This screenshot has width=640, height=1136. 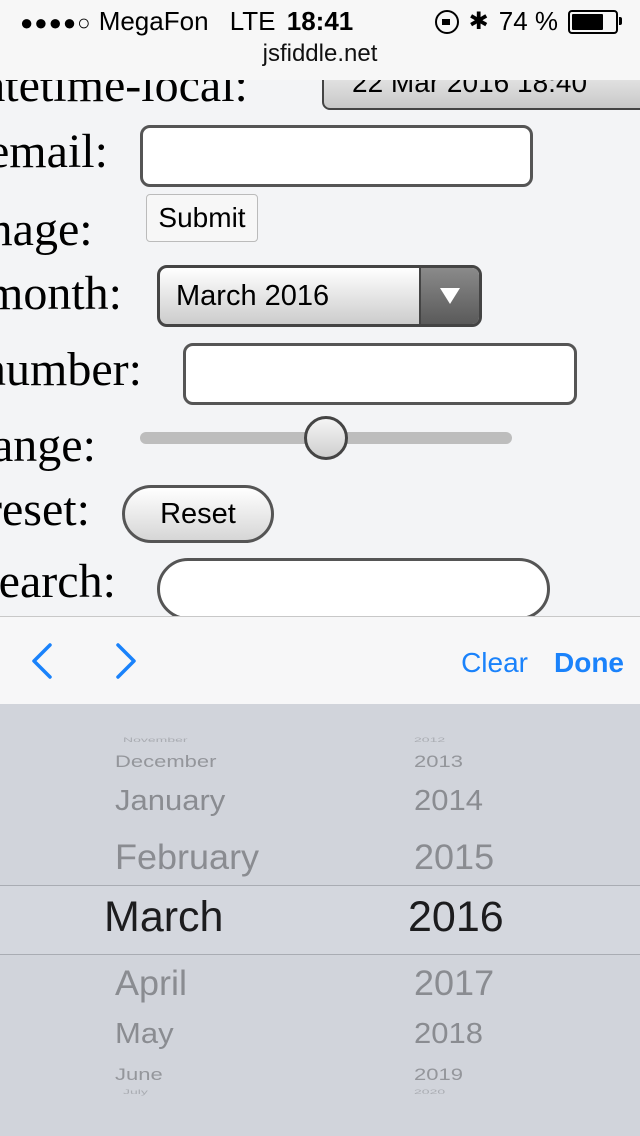 What do you see at coordinates (478, 21) in the screenshot?
I see `bluetooth-icon: ✱` at bounding box center [478, 21].